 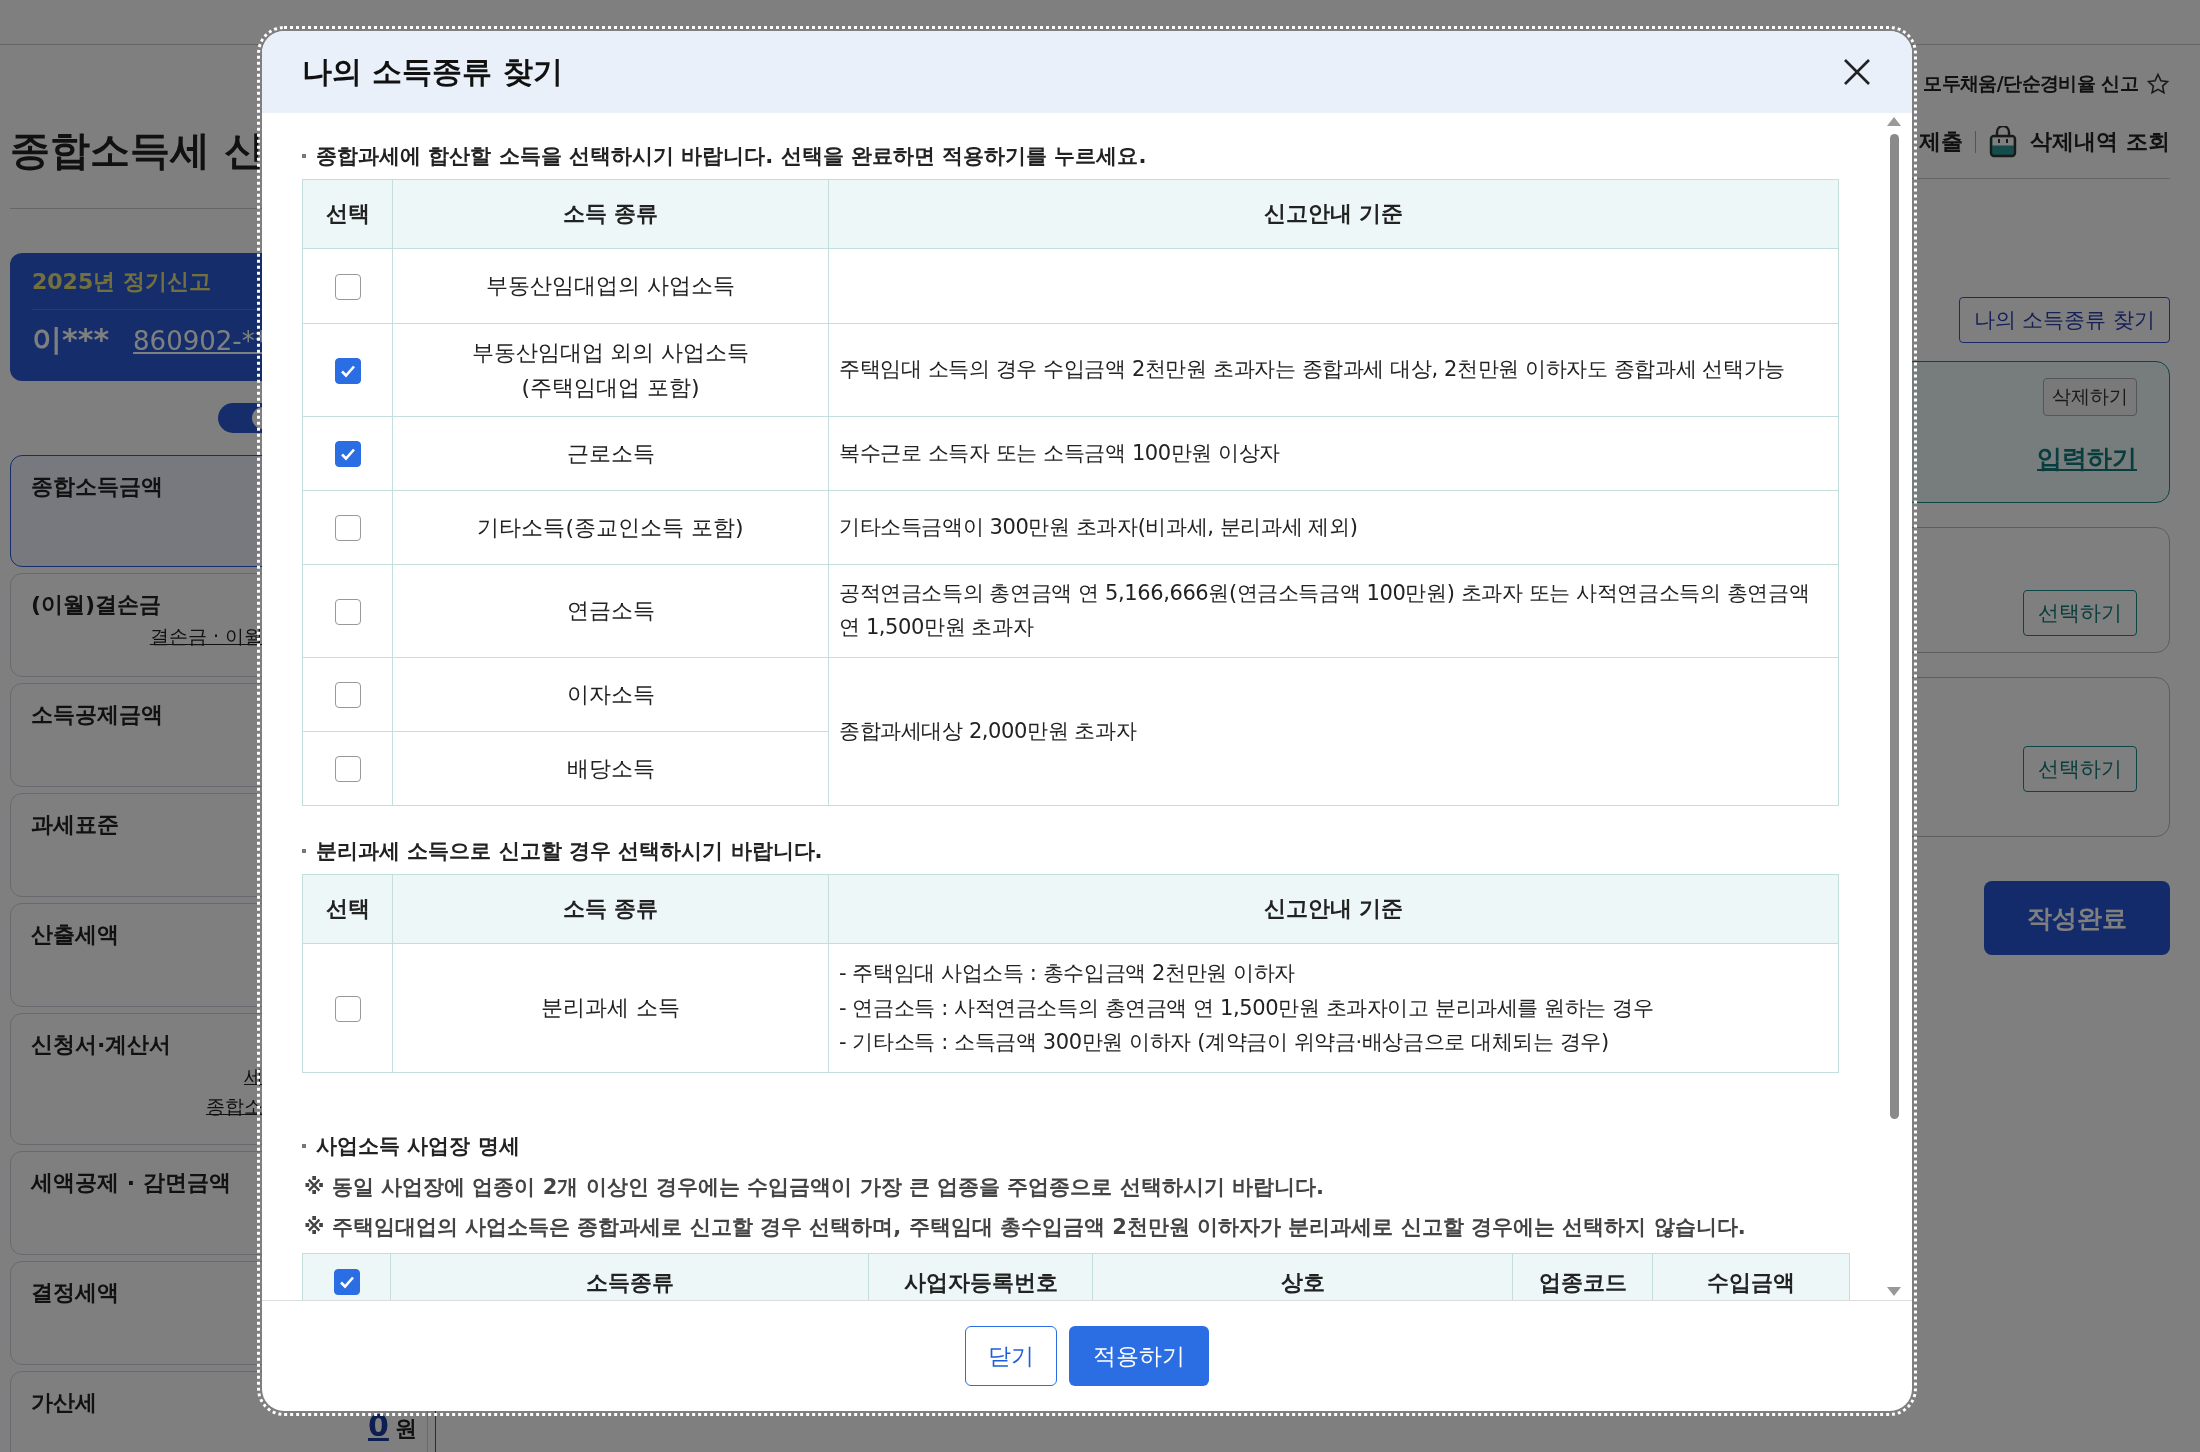 What do you see at coordinates (1247, 1008) in the screenshot?
I see `criterion-line: - 연금소득 : 사적연금소득의 총연금액 연 1,500만원 초과자이고 분리과세를 원하는 경우` at bounding box center [1247, 1008].